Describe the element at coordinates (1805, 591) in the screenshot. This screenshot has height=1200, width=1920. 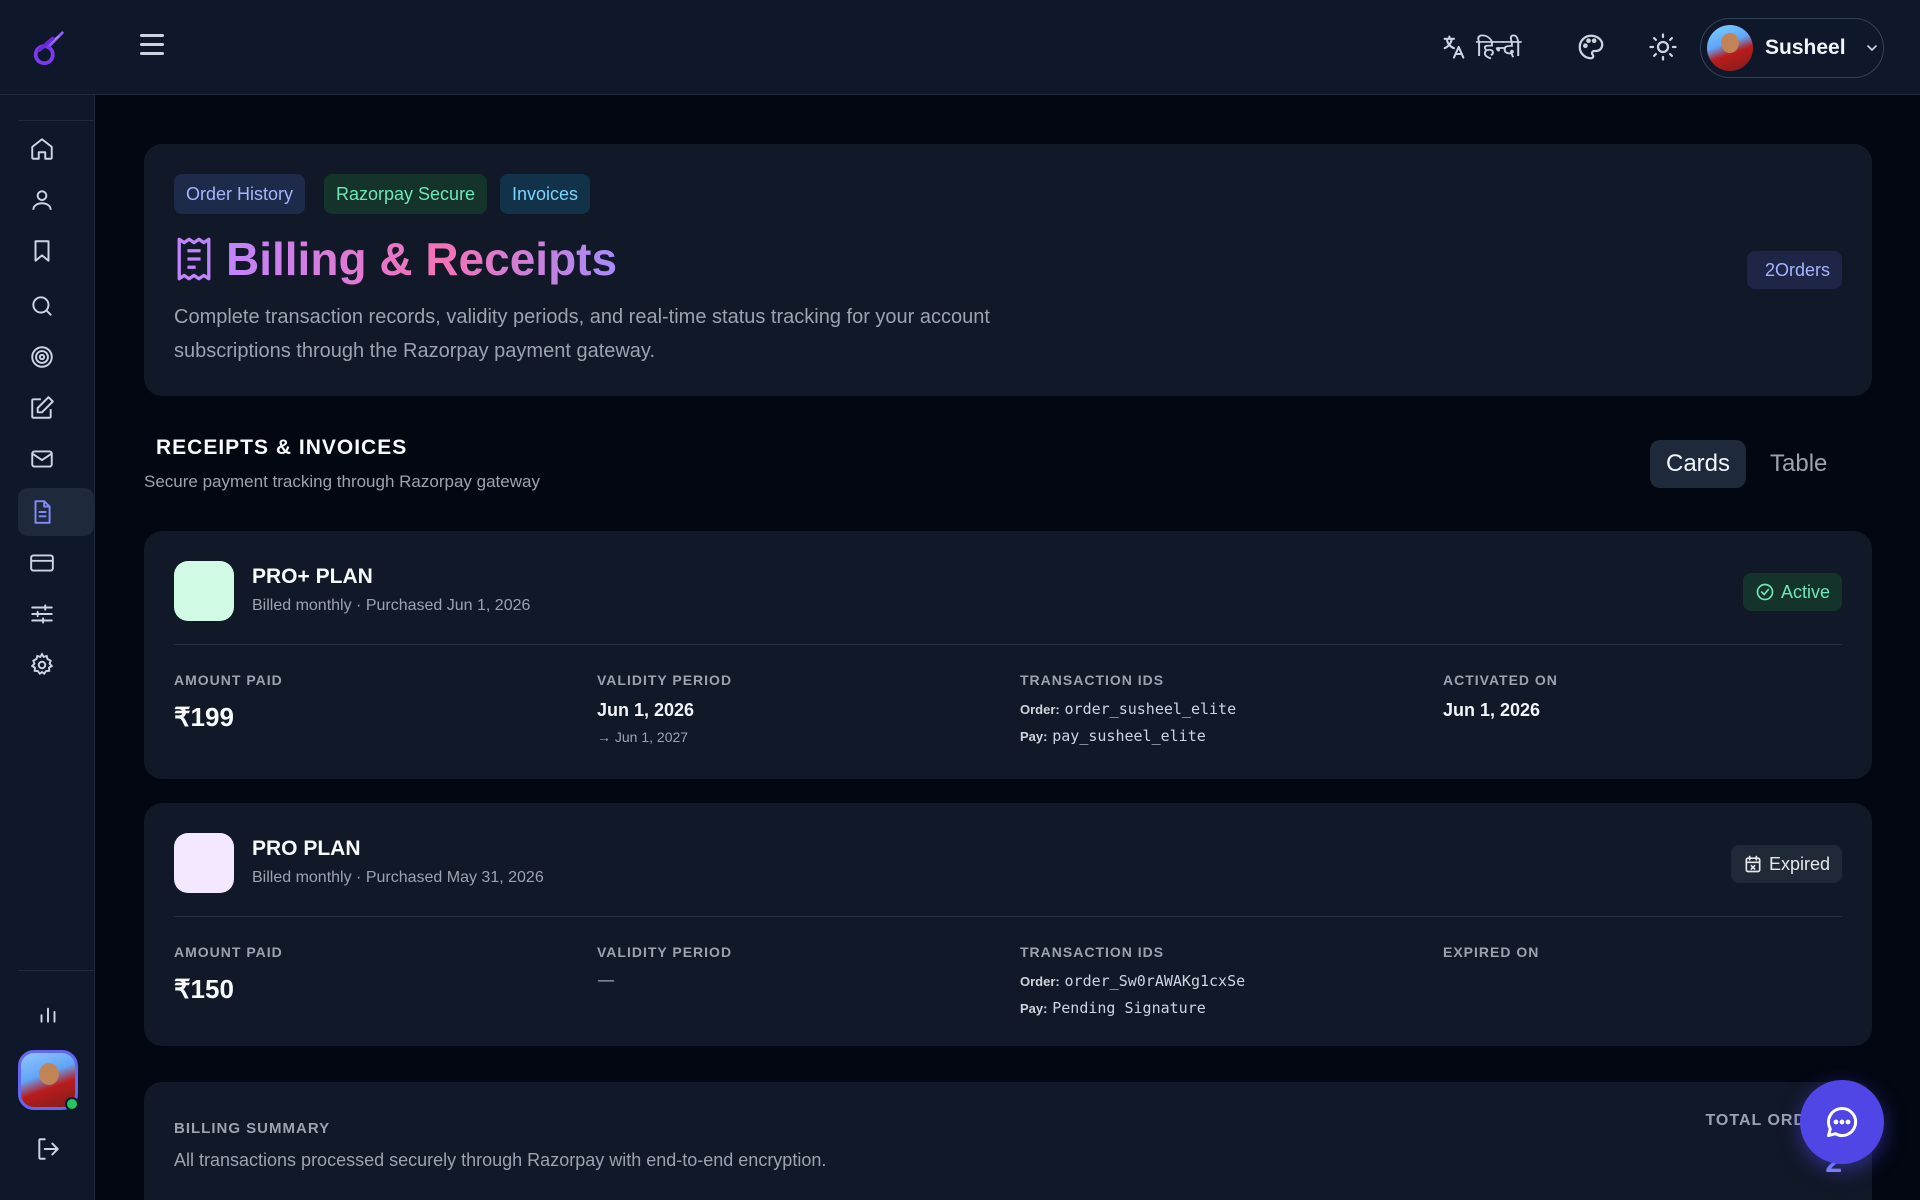
I see `status-label: Active` at that location.